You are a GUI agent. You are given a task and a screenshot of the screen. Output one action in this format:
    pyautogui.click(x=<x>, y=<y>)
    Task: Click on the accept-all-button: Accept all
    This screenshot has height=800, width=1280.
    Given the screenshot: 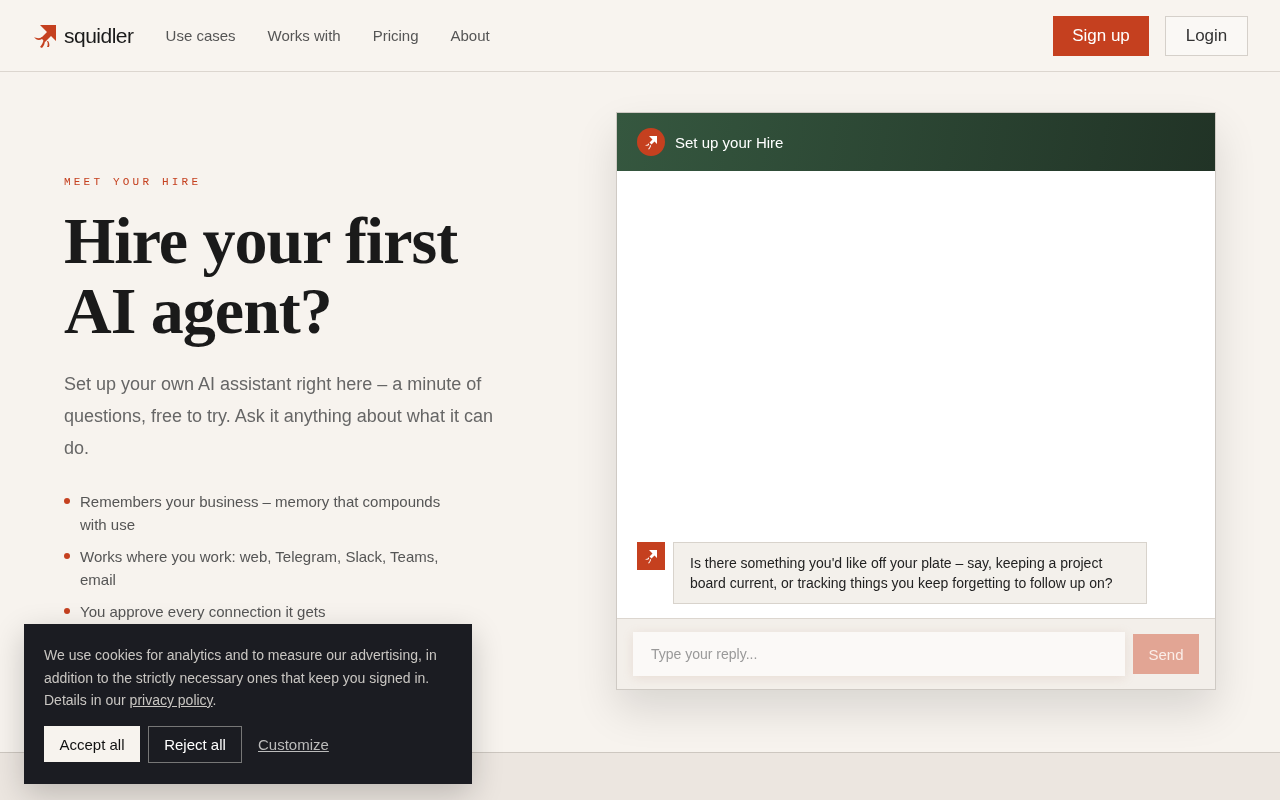 What is the action you would take?
    pyautogui.click(x=92, y=744)
    